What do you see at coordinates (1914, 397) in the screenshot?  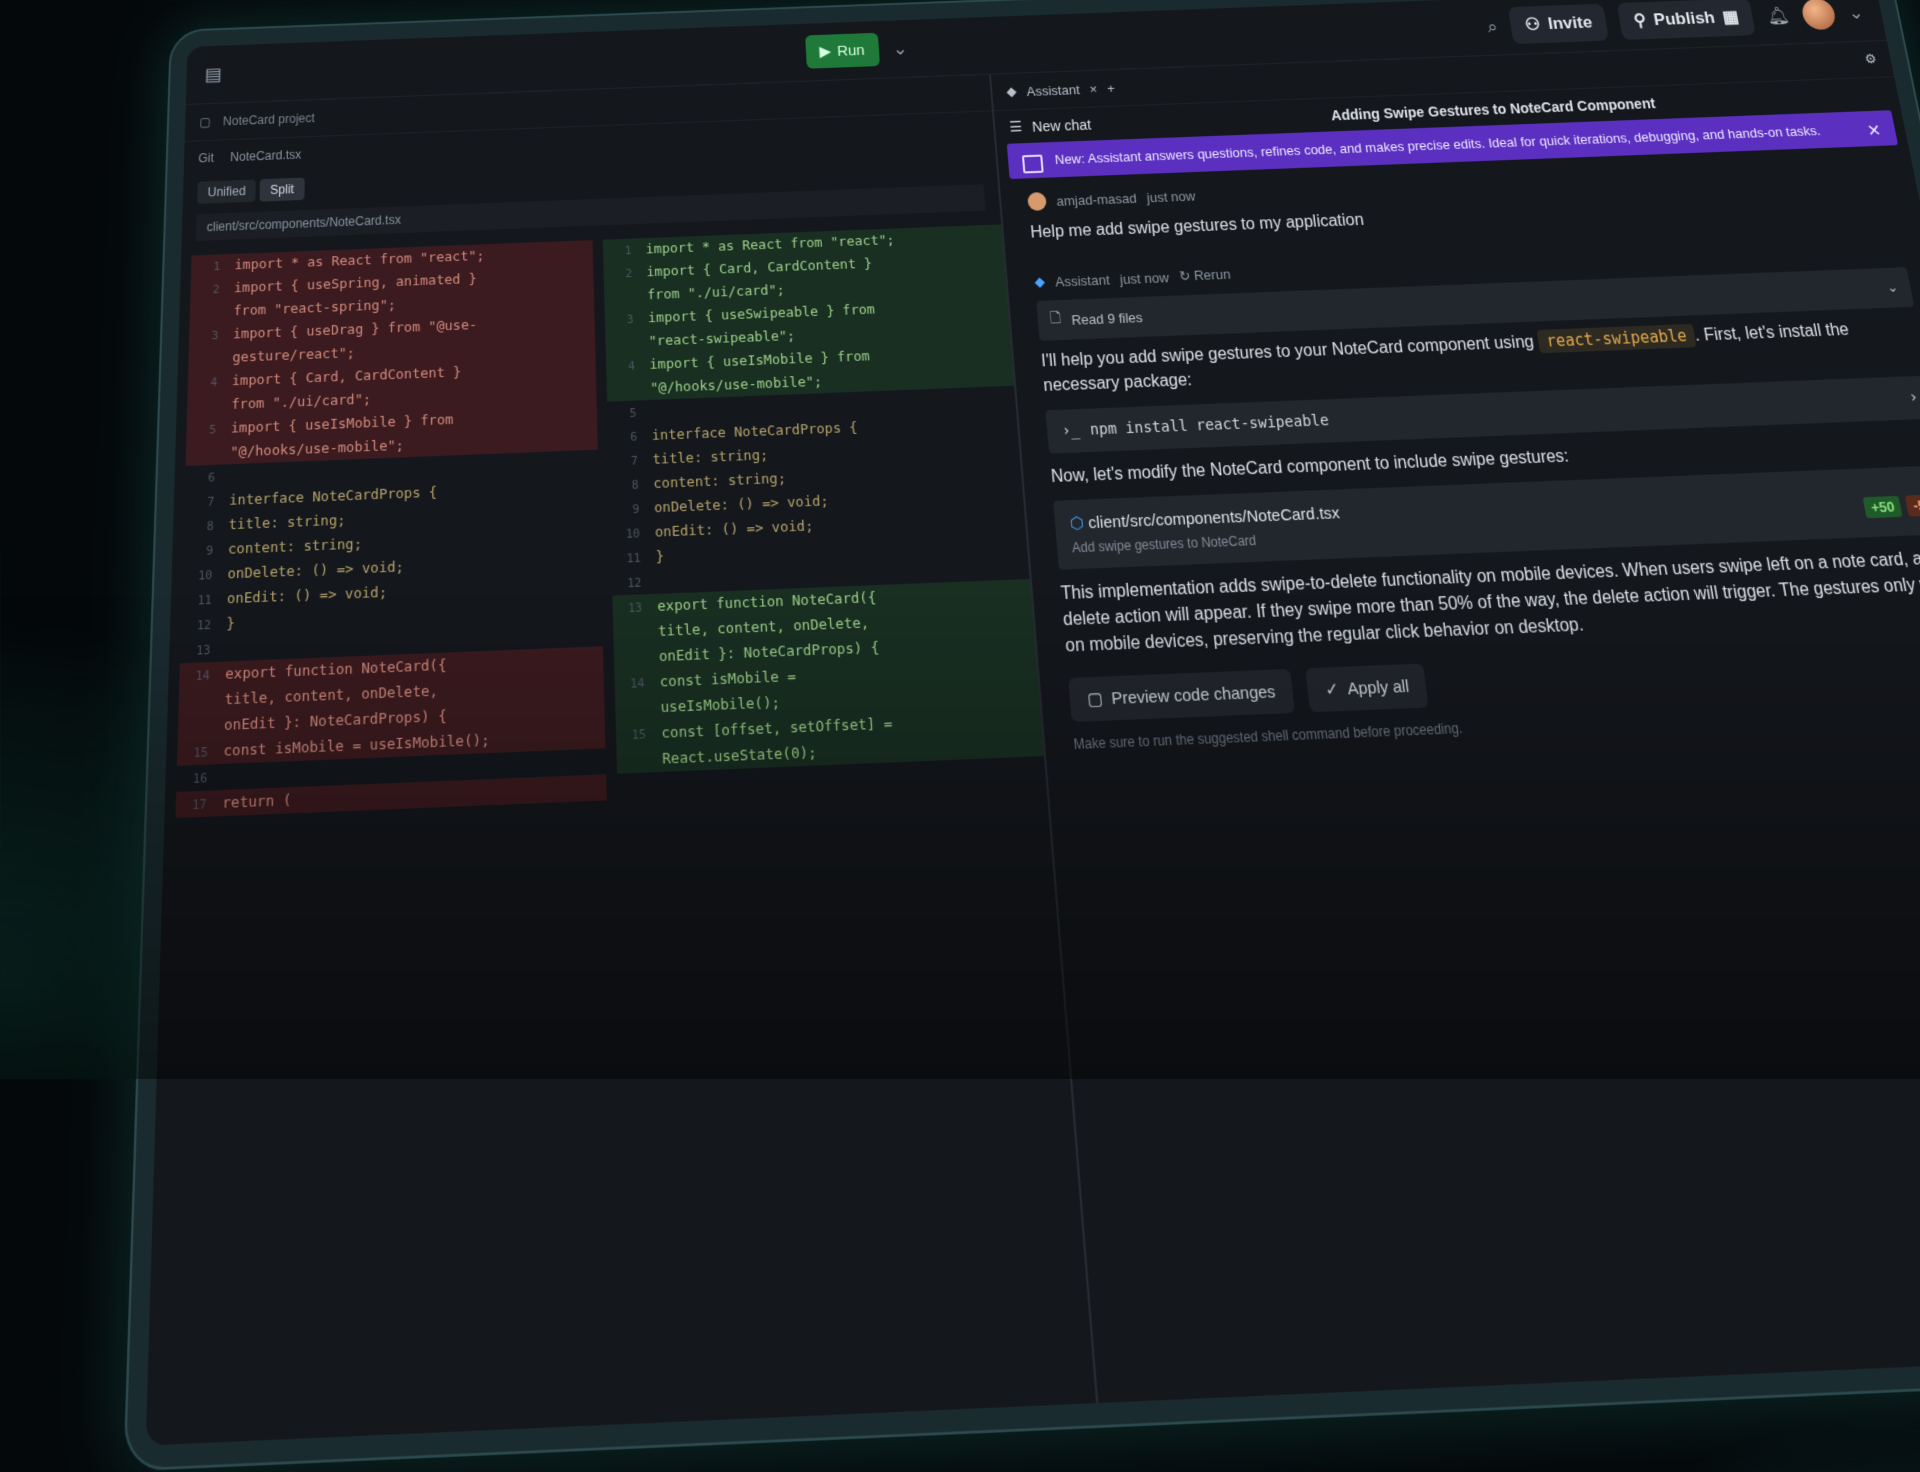 I see `chevron-right-icon: ›` at bounding box center [1914, 397].